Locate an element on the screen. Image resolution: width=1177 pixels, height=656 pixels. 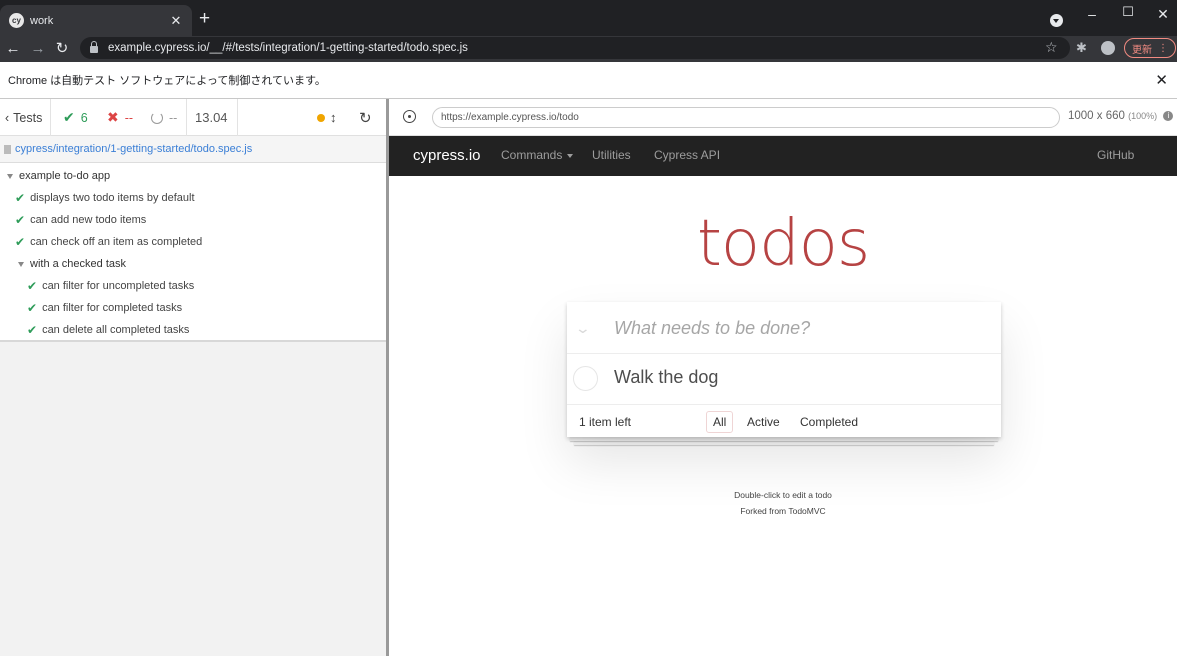
tab-close-icon: ✕ is located at coordinates (176, 21).